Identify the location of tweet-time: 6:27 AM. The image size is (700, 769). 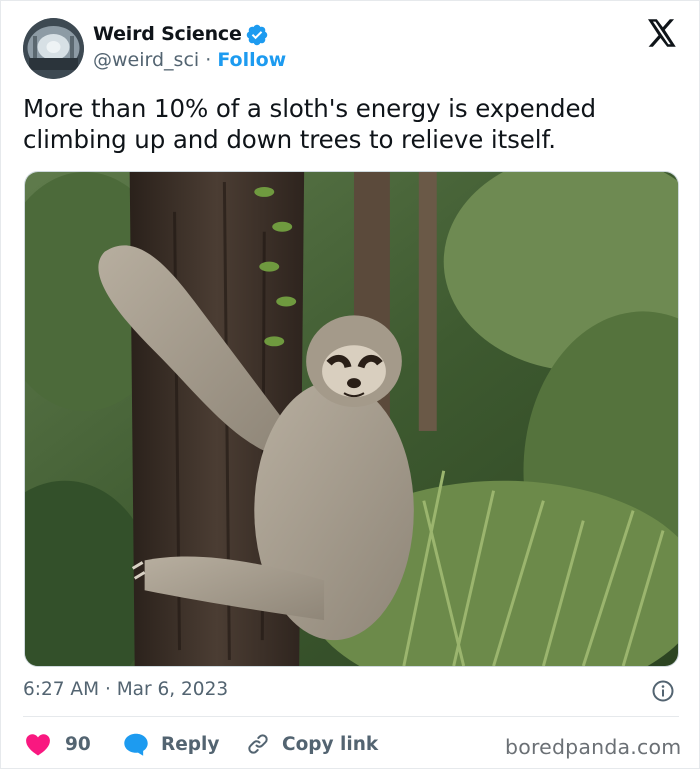
(61, 689).